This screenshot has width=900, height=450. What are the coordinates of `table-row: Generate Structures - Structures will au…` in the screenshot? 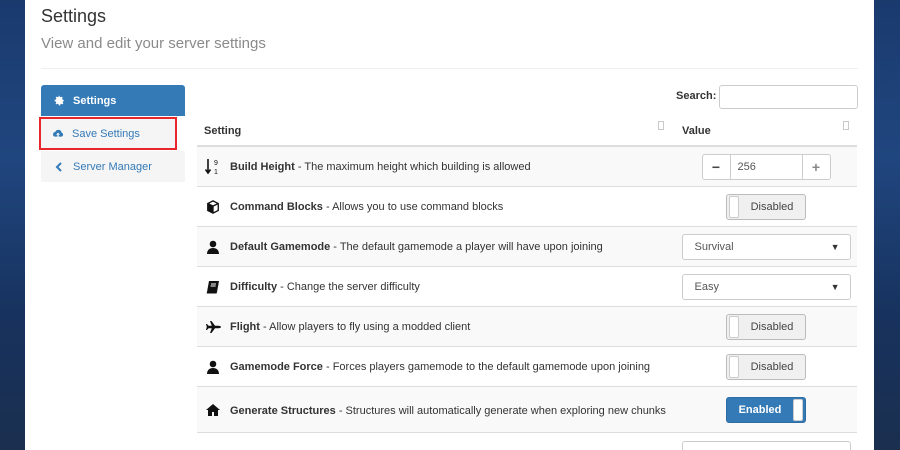 It's located at (527, 410).